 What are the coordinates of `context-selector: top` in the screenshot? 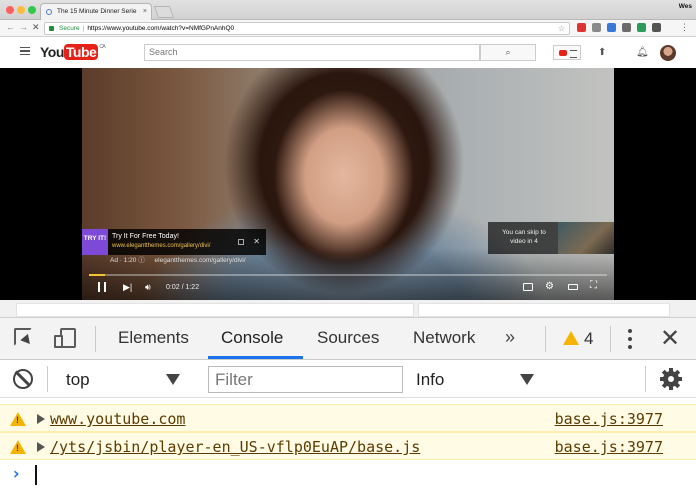 It's located at (78, 380).